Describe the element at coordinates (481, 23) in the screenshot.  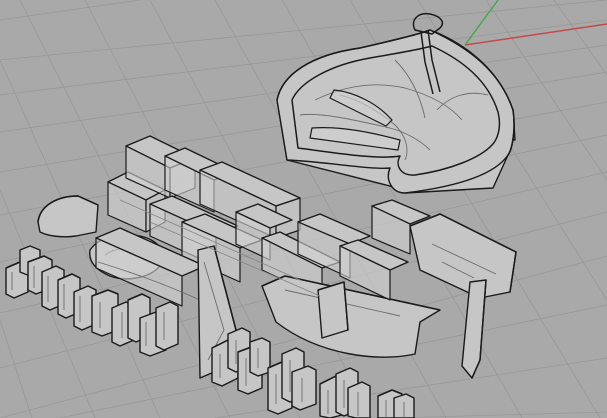
I see `y-axis-line` at that location.